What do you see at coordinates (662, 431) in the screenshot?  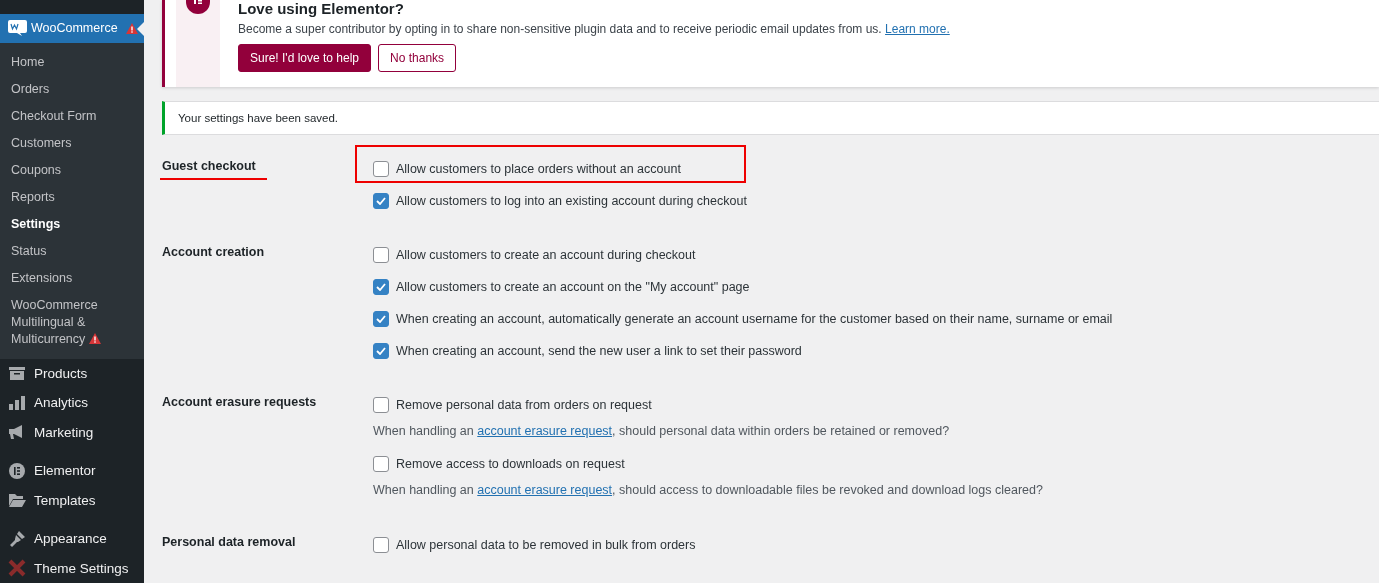 I see `field-description: When handling an account erasure request, should personal data within orders be retained or removed?` at bounding box center [662, 431].